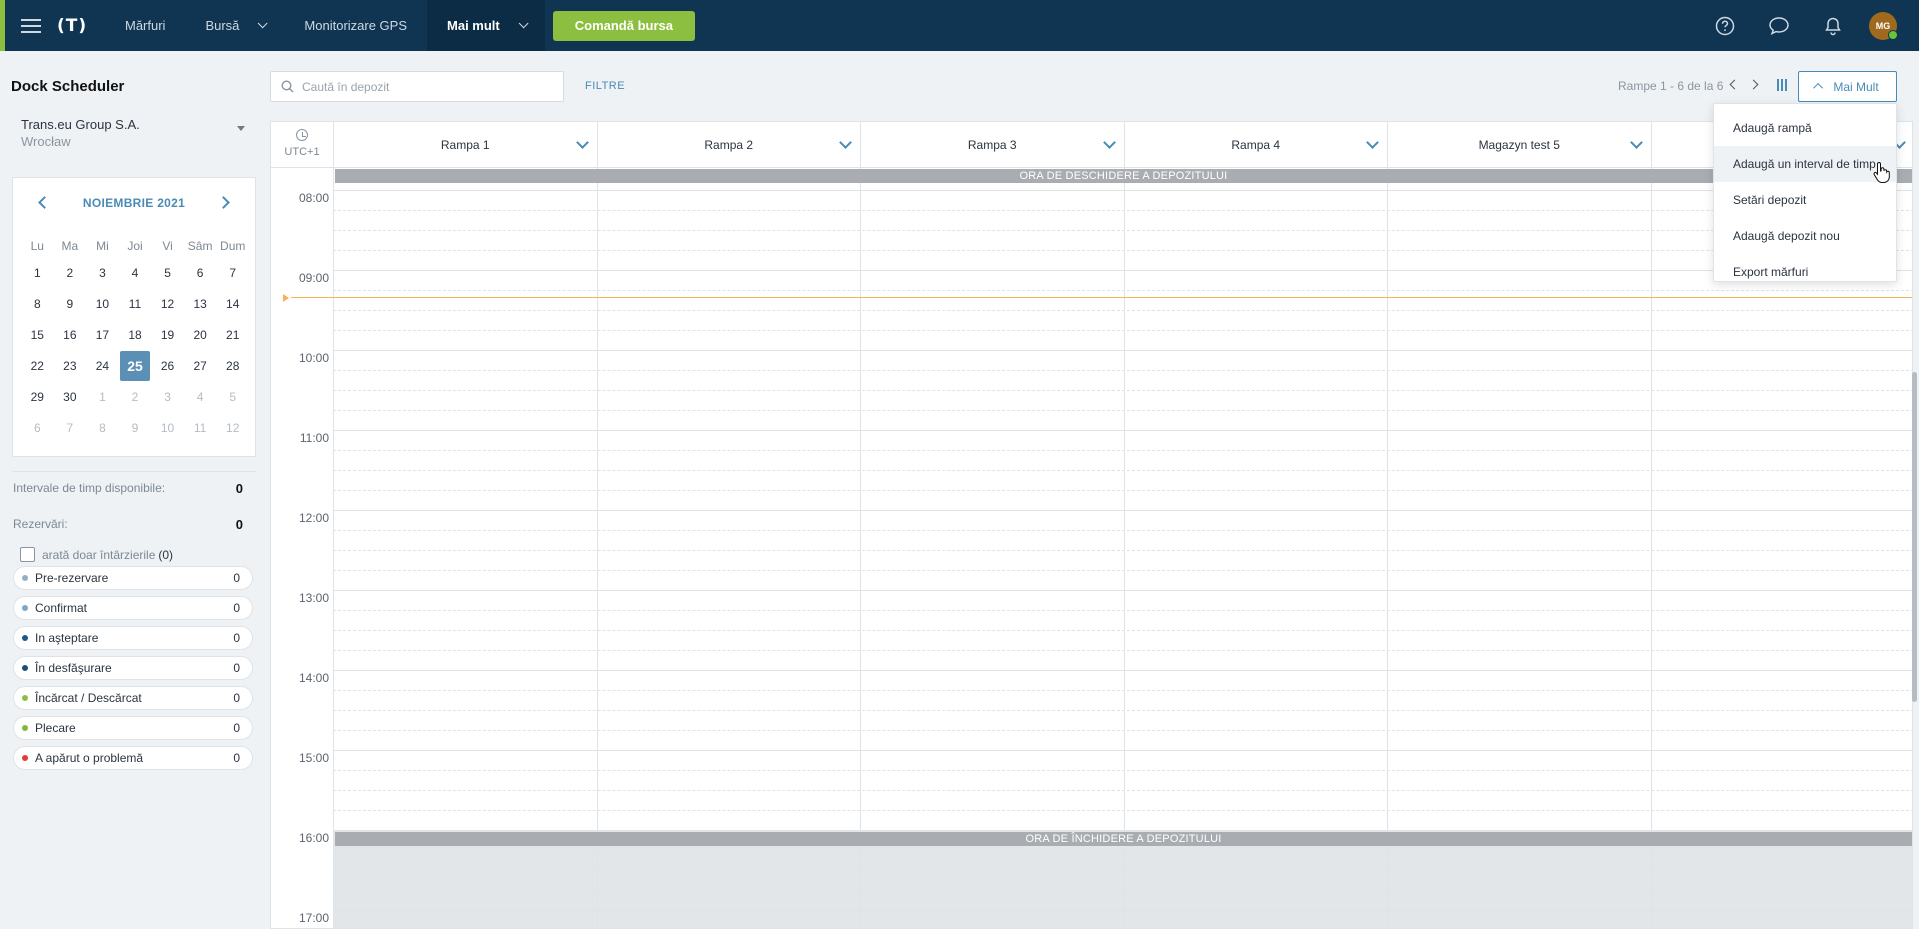 This screenshot has height=929, width=1919. I want to click on hour-label: 13:00, so click(313, 598).